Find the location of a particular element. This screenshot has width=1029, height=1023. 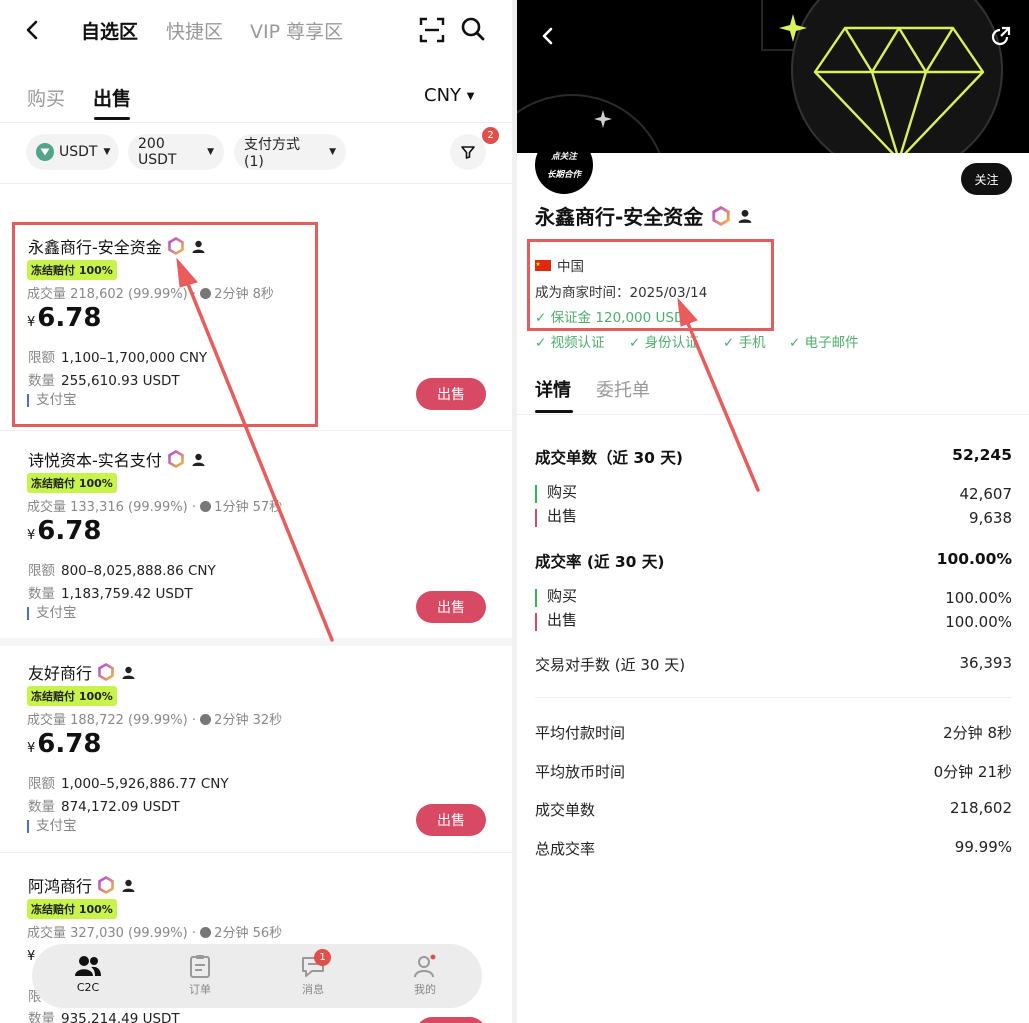

stat-value: 42,607 is located at coordinates (986, 494).